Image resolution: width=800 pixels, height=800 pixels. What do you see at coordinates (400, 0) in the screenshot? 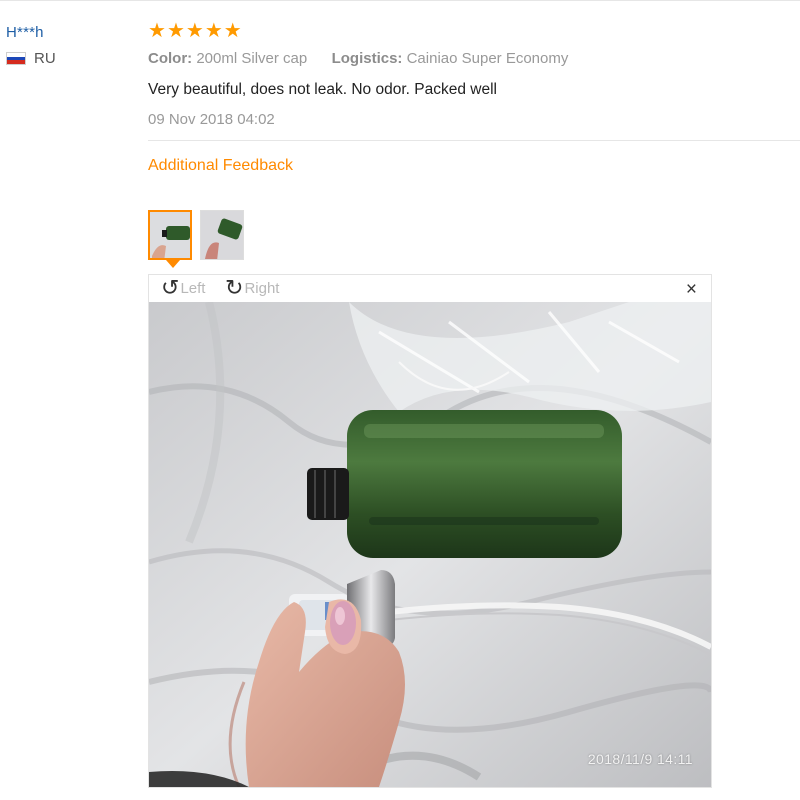
I see `top-divider` at bounding box center [400, 0].